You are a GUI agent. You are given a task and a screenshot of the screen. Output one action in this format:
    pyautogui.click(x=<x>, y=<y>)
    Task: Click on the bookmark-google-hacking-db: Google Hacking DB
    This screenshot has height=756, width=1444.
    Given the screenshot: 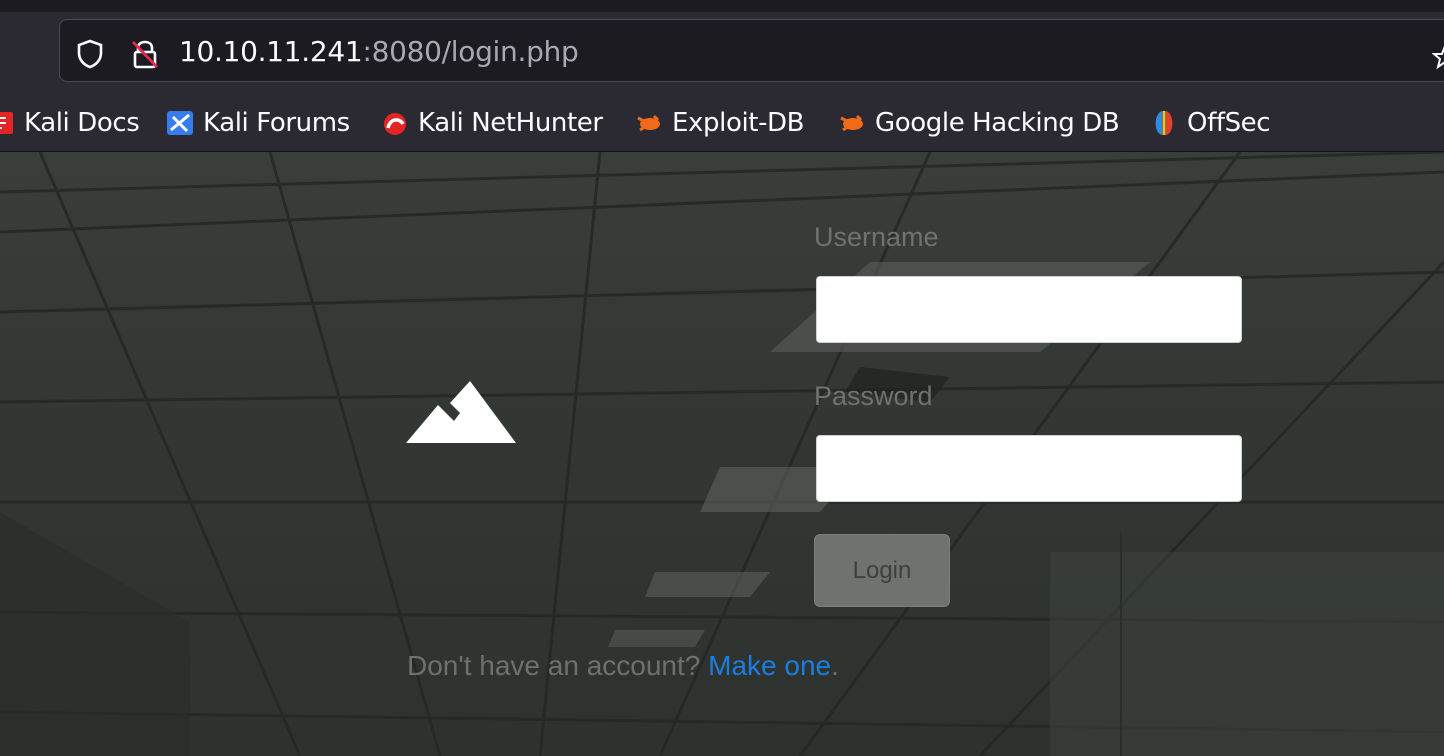 What is the action you would take?
    pyautogui.click(x=978, y=123)
    